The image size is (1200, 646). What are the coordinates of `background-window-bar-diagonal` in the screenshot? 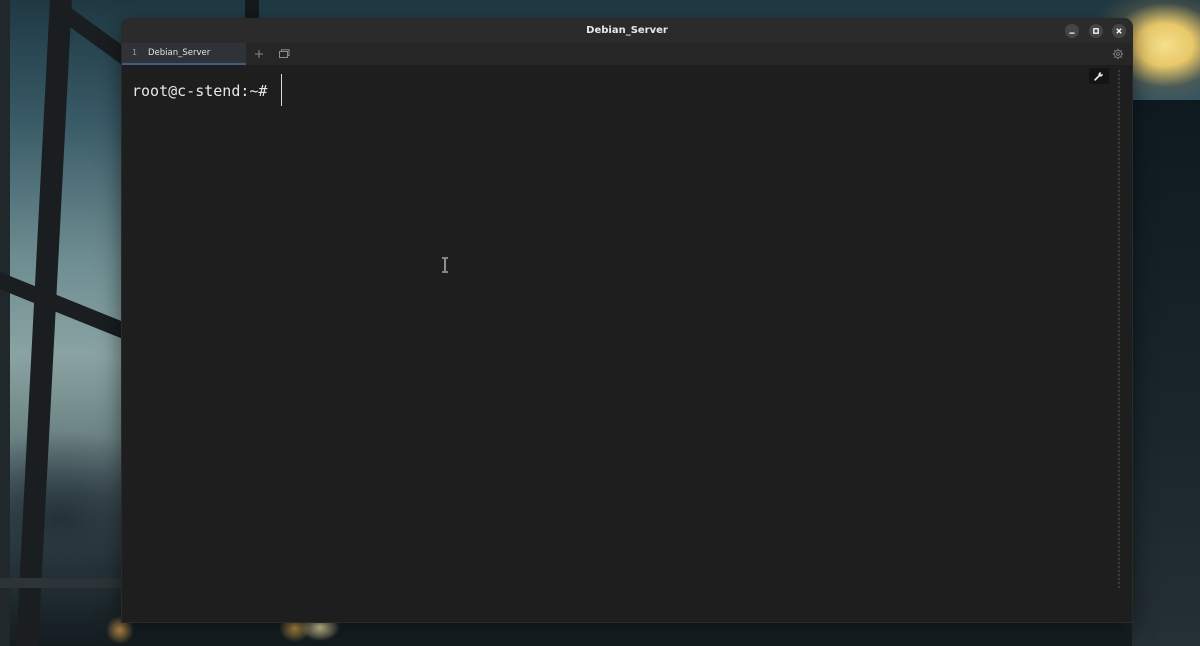 It's located at (65, 304).